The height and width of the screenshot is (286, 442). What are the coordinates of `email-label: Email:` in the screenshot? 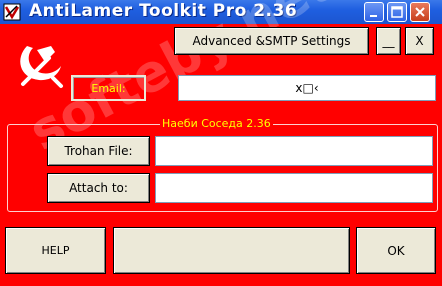 It's located at (108, 88).